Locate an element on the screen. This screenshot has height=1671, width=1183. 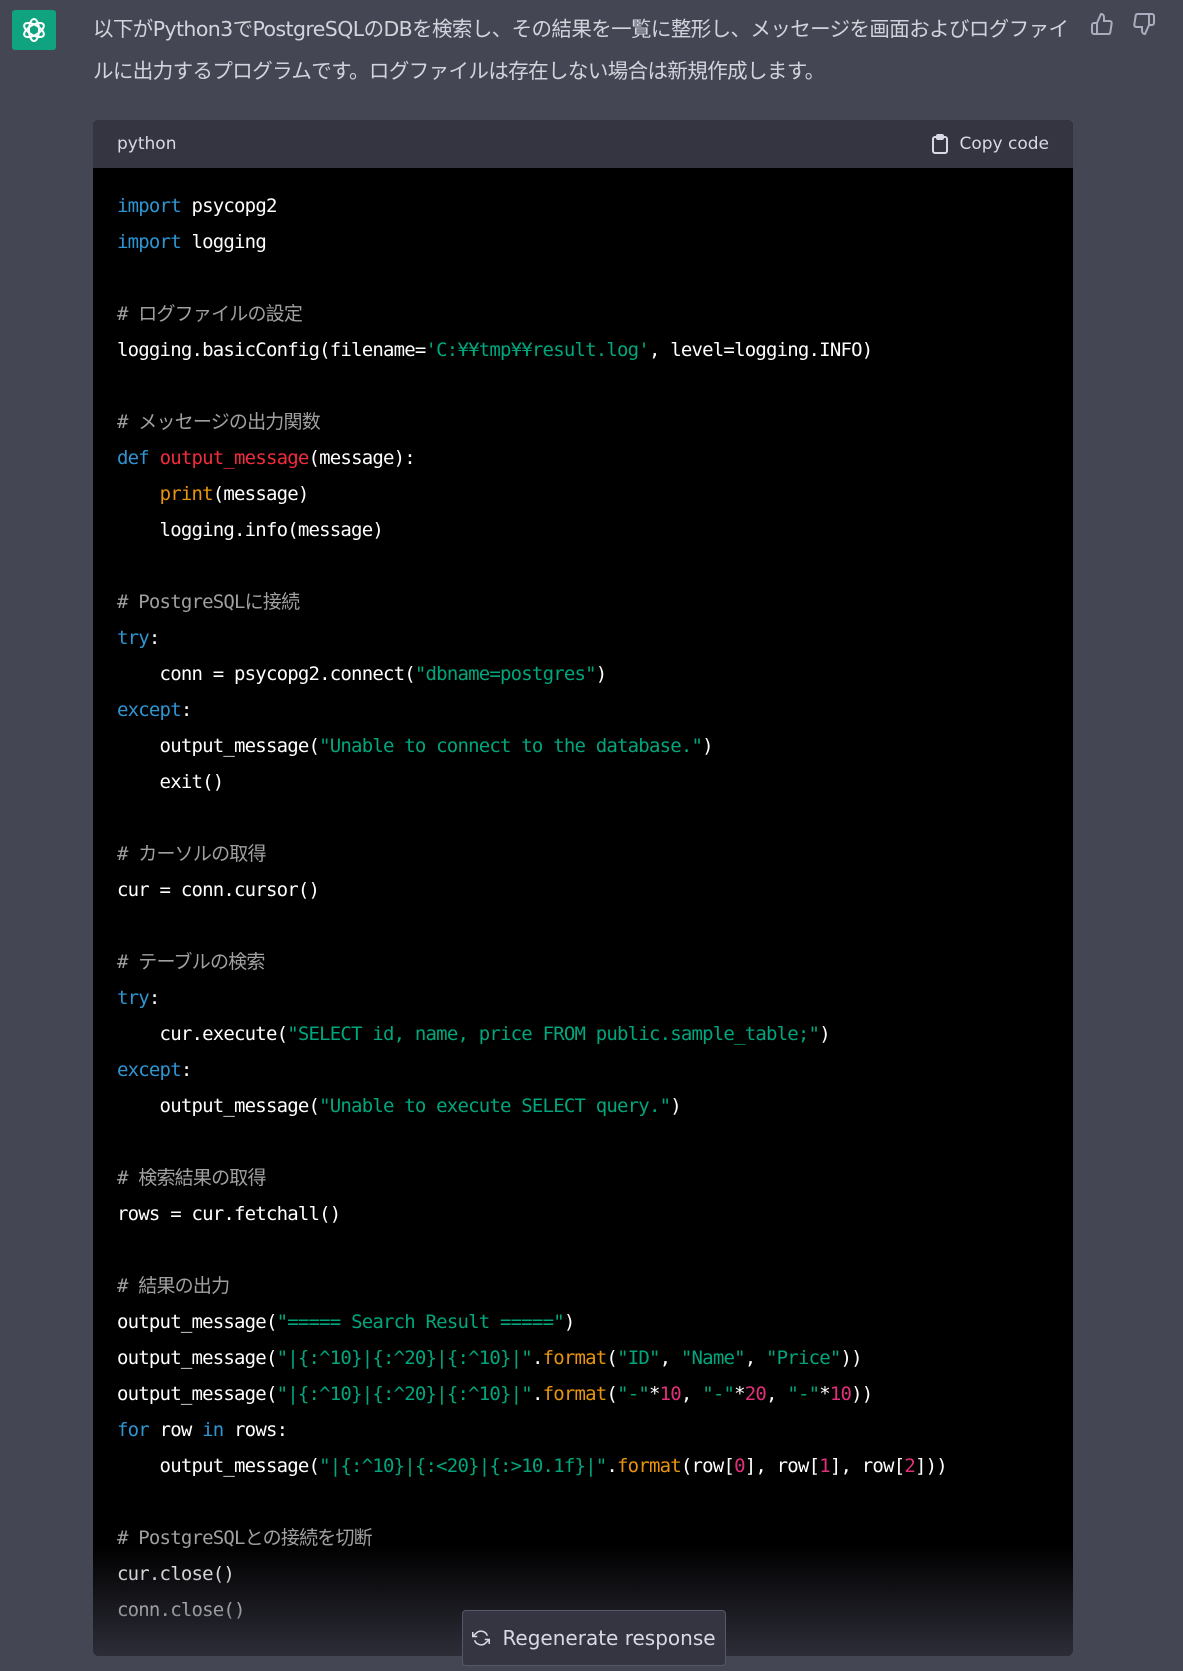
regenerate-response-button: Regenerate response is located at coordinates (594, 1638).